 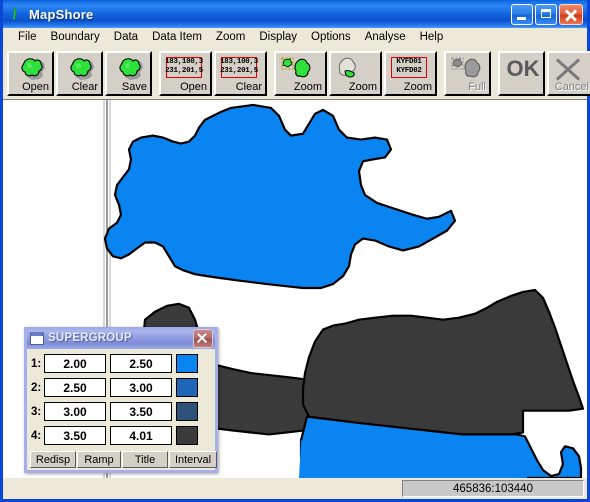 What do you see at coordinates (90, 338) in the screenshot?
I see `supergroup-title: SUPERGROUP` at bounding box center [90, 338].